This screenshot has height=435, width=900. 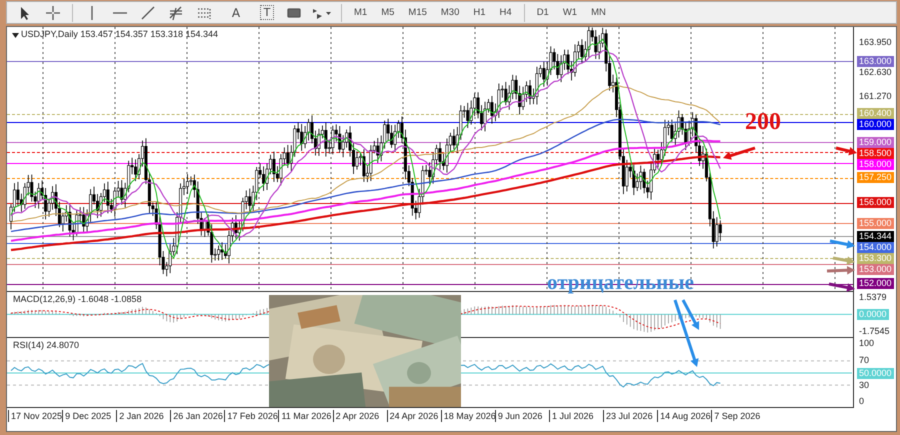 What do you see at coordinates (873, 297) in the screenshot?
I see `axis-label: 1.5379` at bounding box center [873, 297].